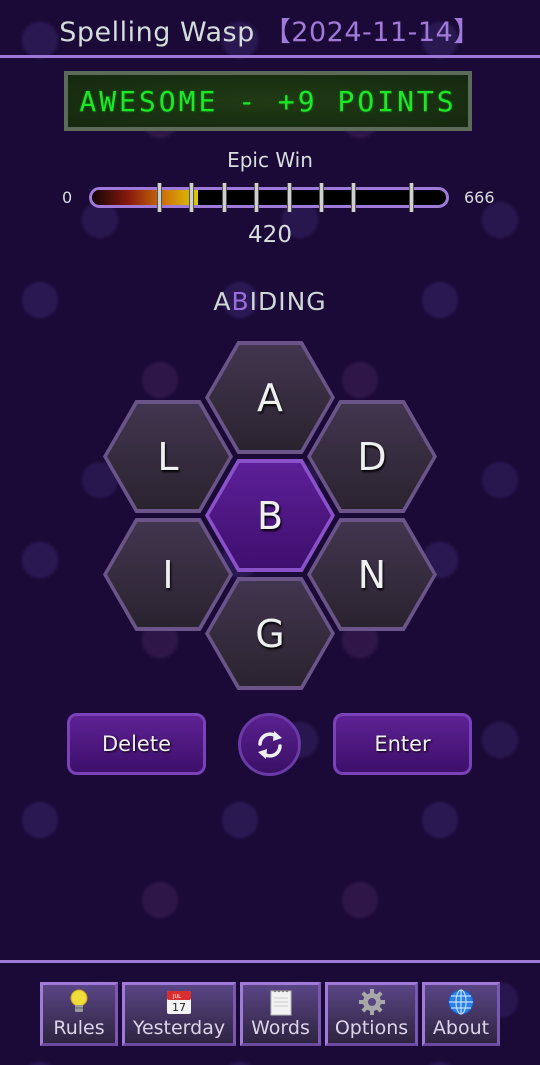  Describe the element at coordinates (145, 197) in the screenshot. I see `progress-fill` at that location.